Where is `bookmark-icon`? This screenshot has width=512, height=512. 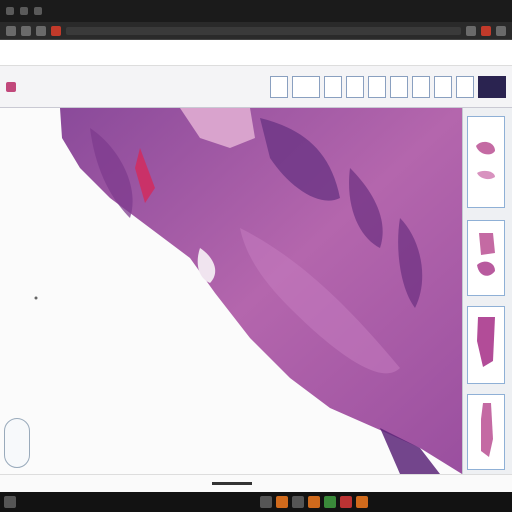 bookmark-icon is located at coordinates (56, 30).